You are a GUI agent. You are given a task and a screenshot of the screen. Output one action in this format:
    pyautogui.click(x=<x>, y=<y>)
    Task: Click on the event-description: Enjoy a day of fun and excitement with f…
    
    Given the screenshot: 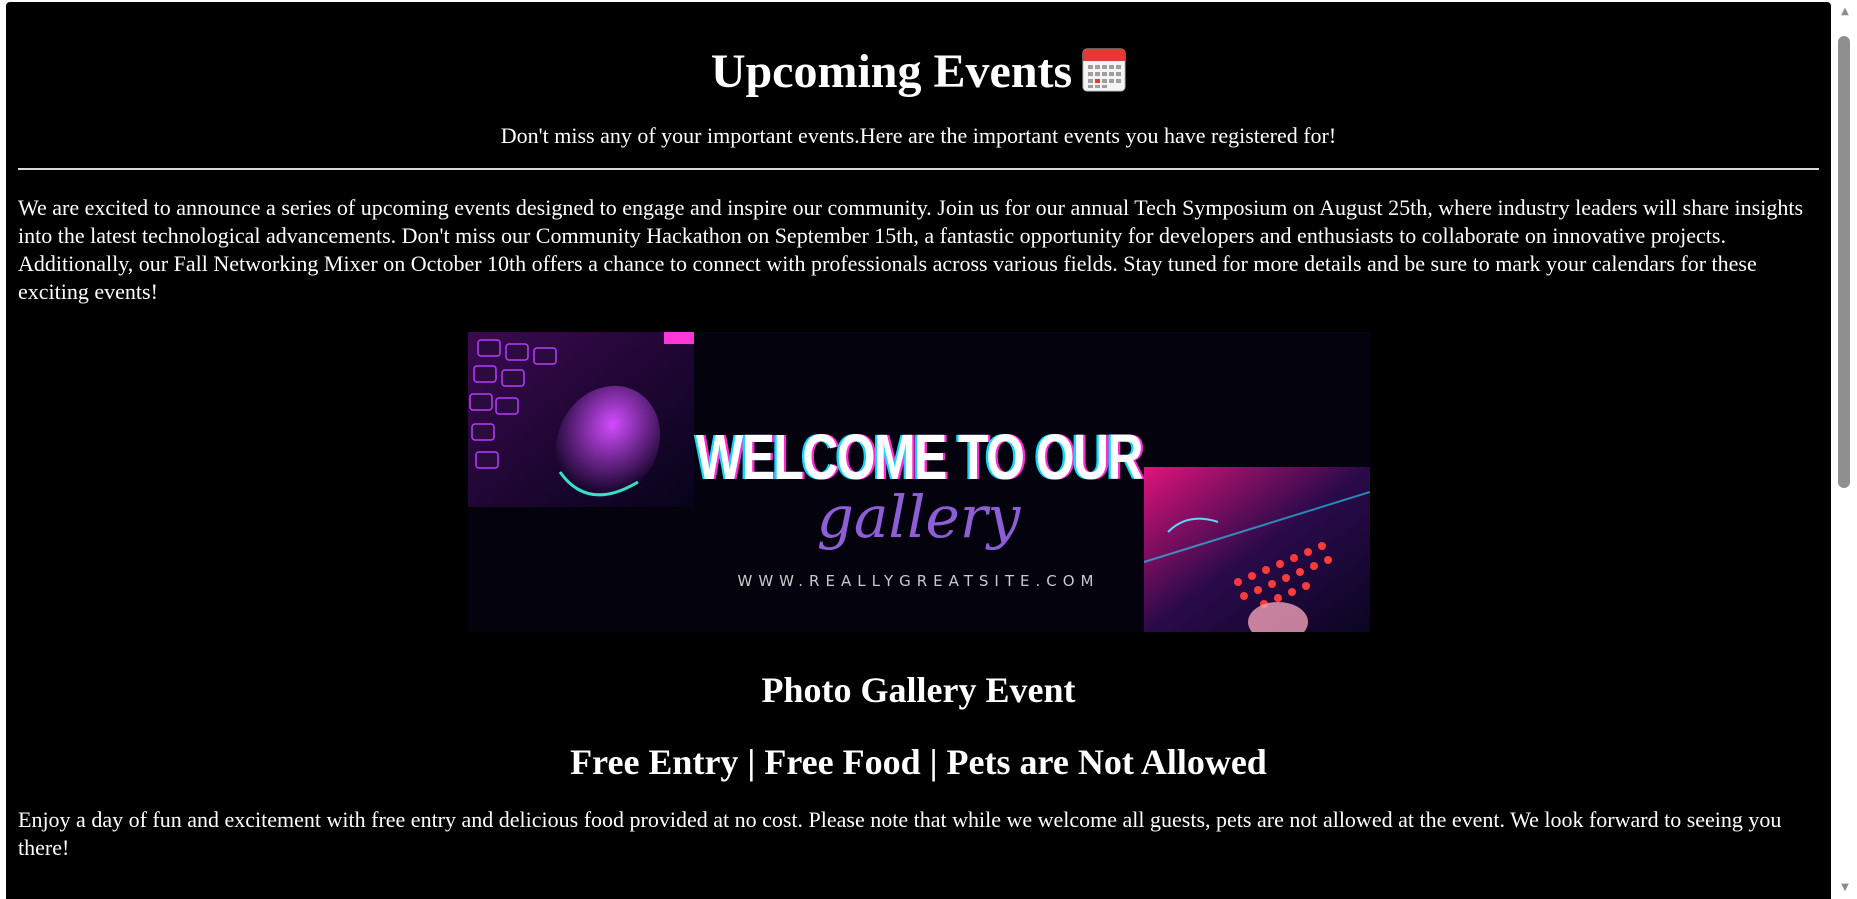 What is the action you would take?
    pyautogui.click(x=900, y=833)
    